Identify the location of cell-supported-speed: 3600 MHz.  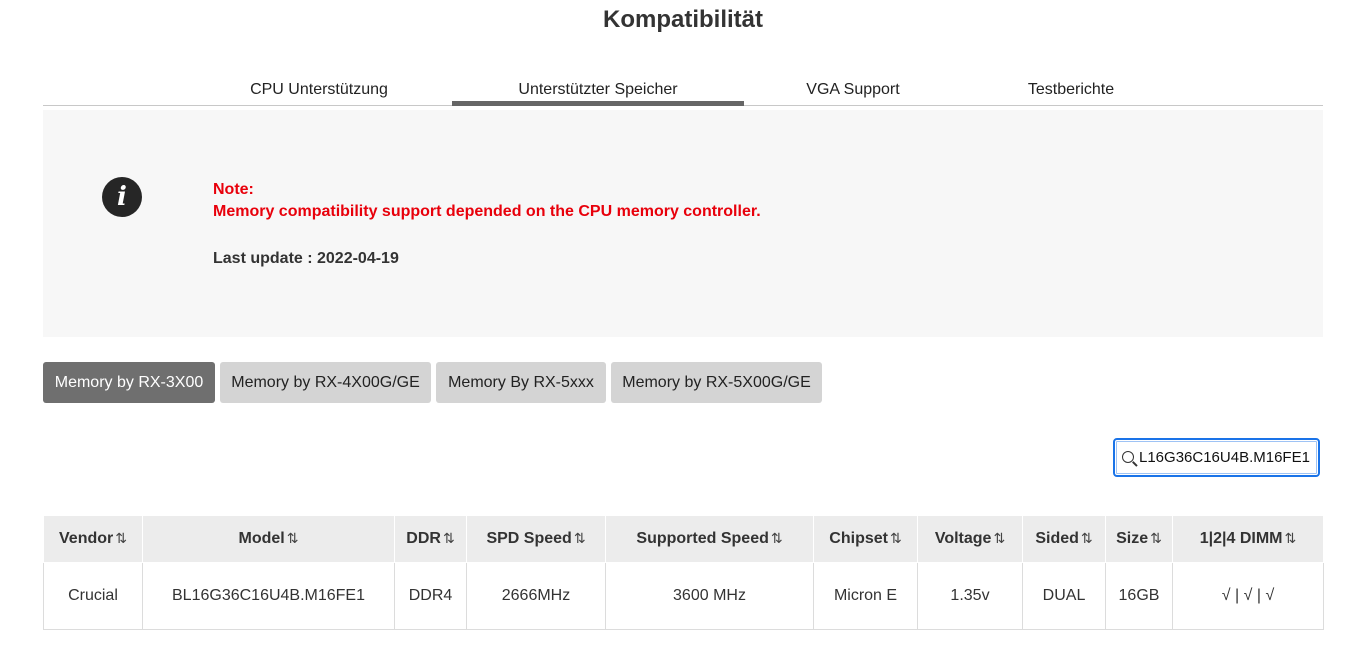
(709, 596).